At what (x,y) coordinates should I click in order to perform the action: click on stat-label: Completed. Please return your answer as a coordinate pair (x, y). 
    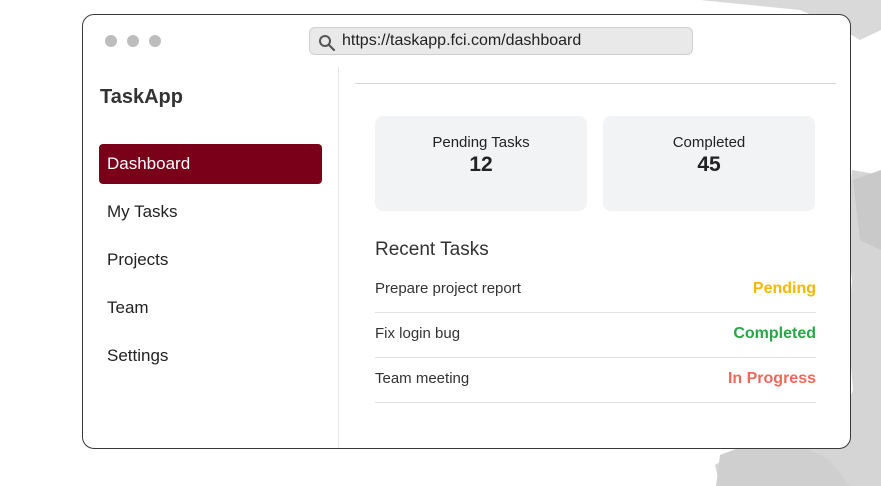
    Looking at the image, I should click on (709, 142).